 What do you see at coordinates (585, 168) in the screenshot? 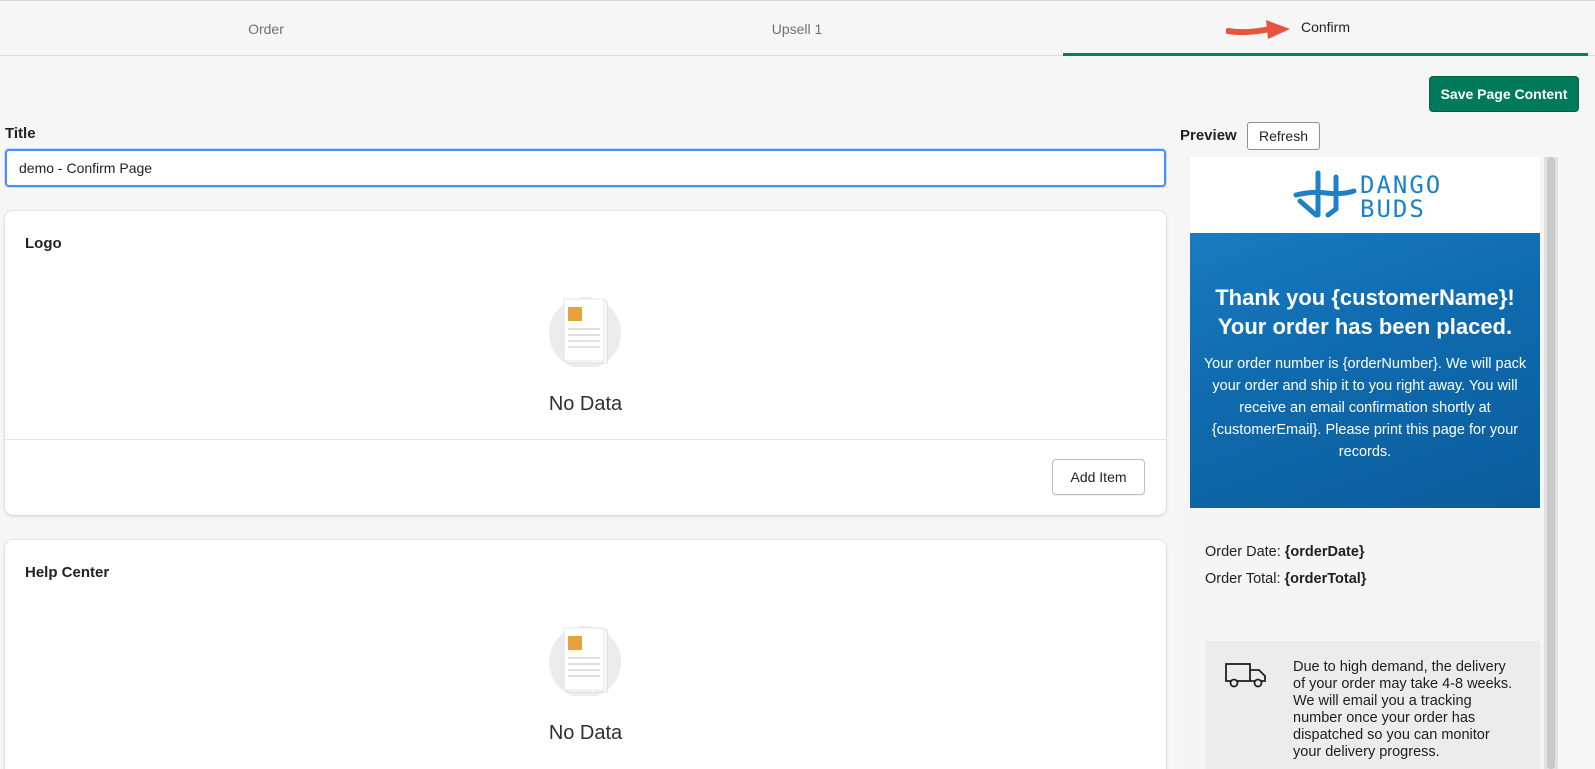
I see `title-input` at bounding box center [585, 168].